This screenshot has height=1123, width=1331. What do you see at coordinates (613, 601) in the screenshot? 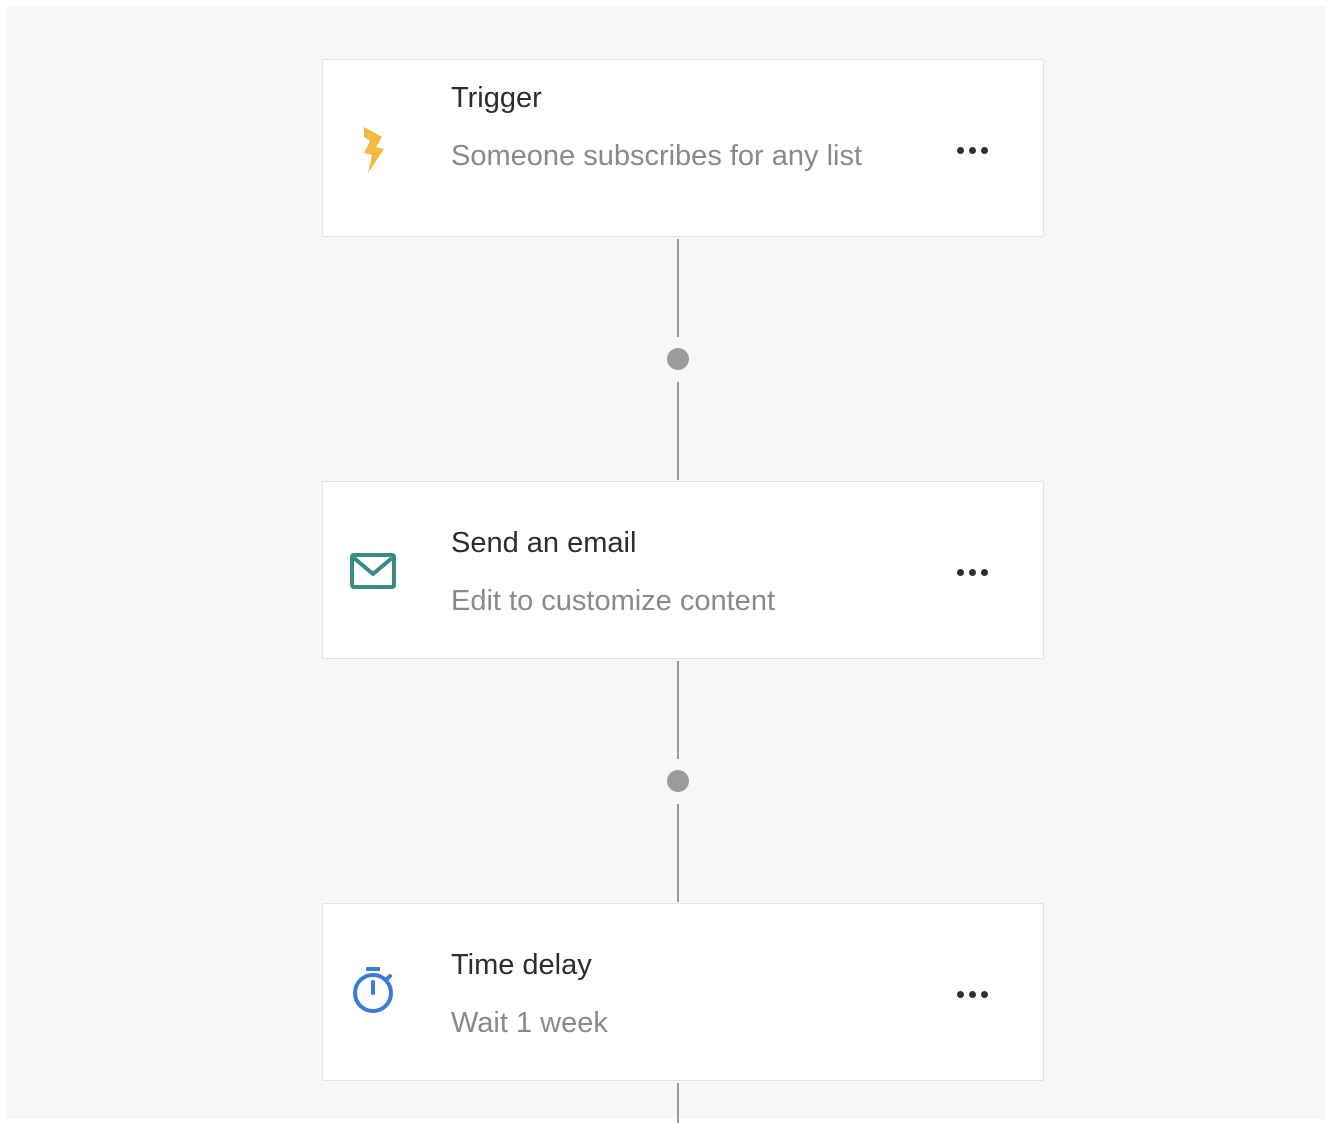
I see `step-description: Edit to customize content` at bounding box center [613, 601].